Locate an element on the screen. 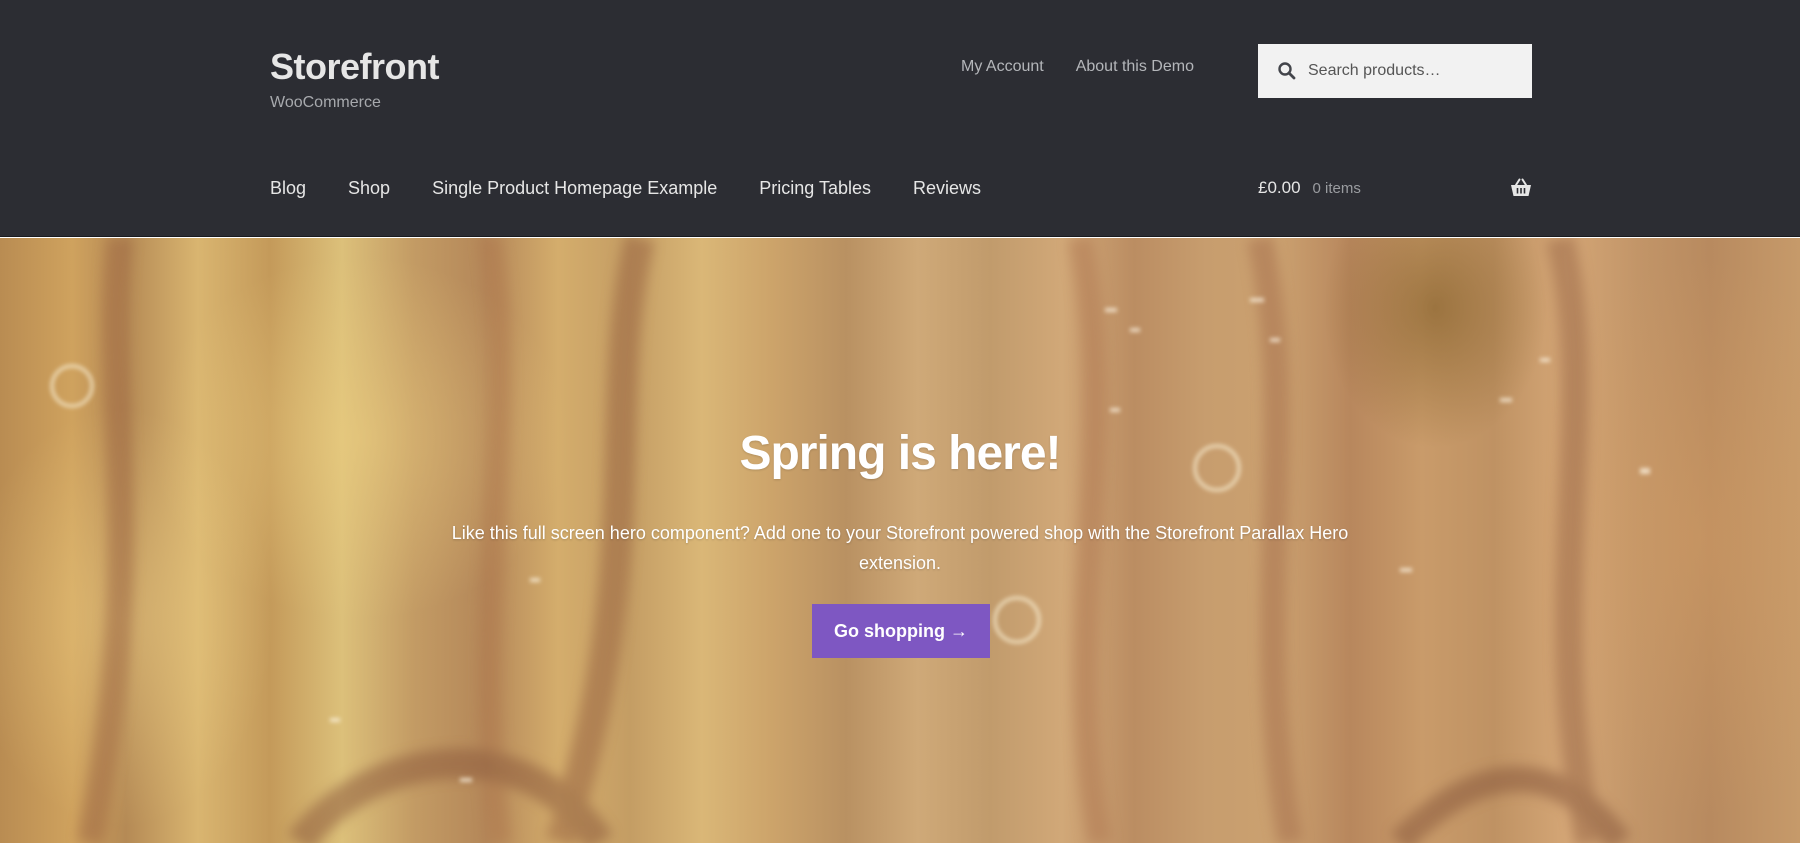 Image resolution: width=1800 pixels, height=843 pixels. product-search is located at coordinates (1395, 71).